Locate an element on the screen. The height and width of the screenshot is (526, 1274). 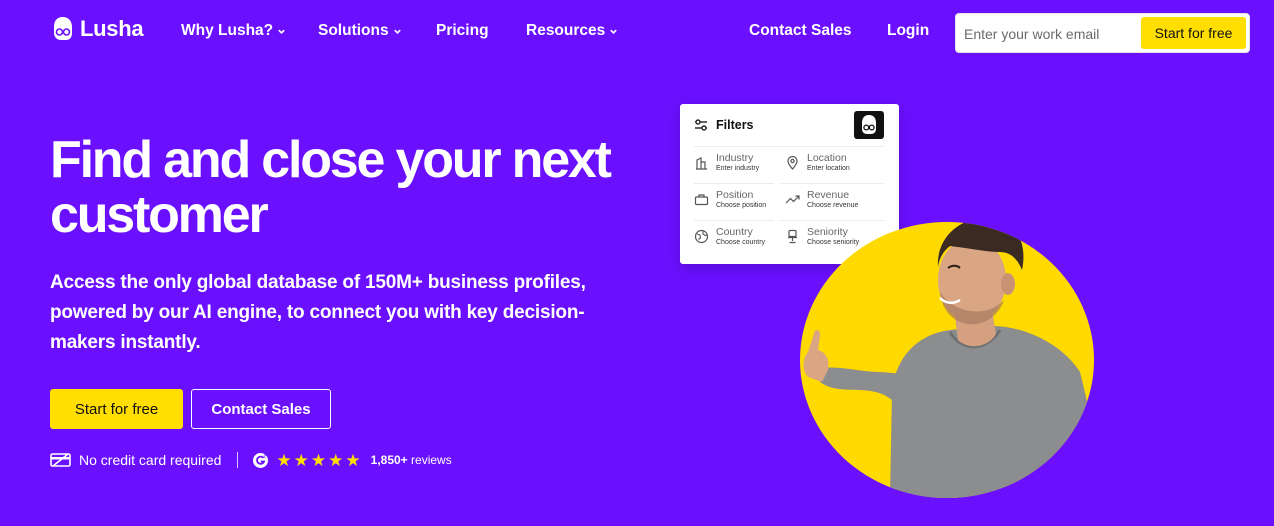
filter-revenue-hint: Choose revenue is located at coordinates (833, 205).